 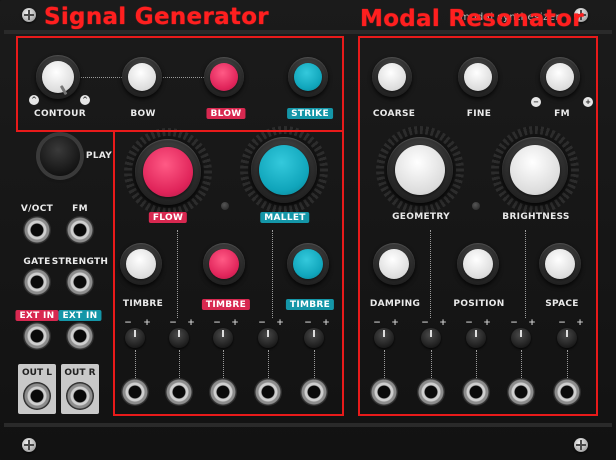 I want to click on modal-resonator-title: Modal Resonator, so click(x=472, y=19).